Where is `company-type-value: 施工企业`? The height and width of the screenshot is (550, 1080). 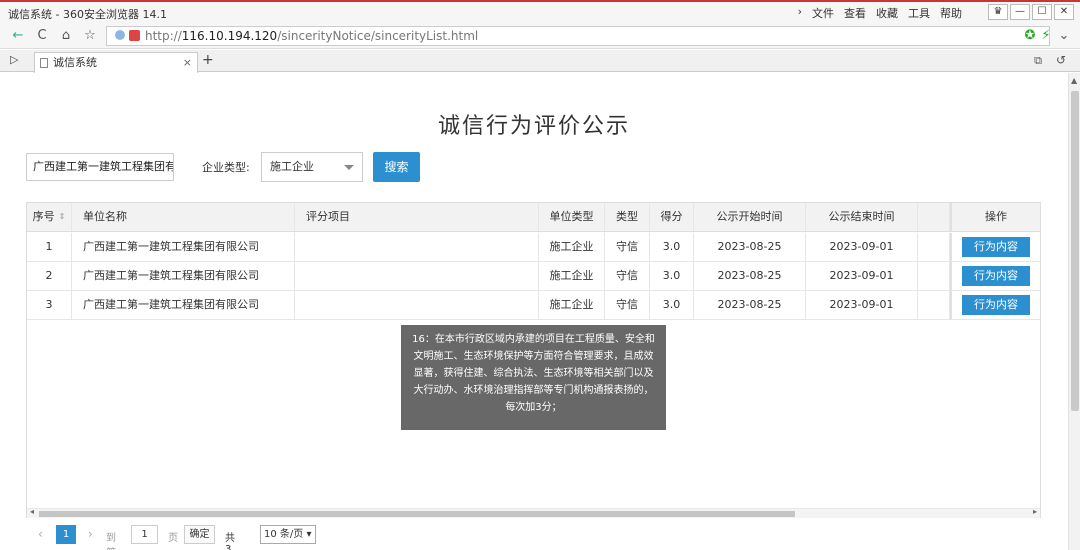 company-type-value: 施工企业 is located at coordinates (292, 166).